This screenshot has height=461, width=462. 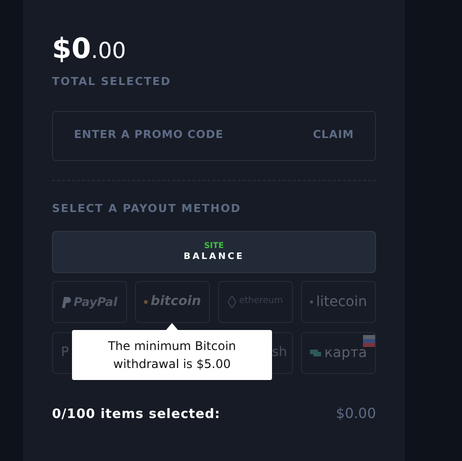 What do you see at coordinates (369, 341) in the screenshot?
I see `flag-icon` at bounding box center [369, 341].